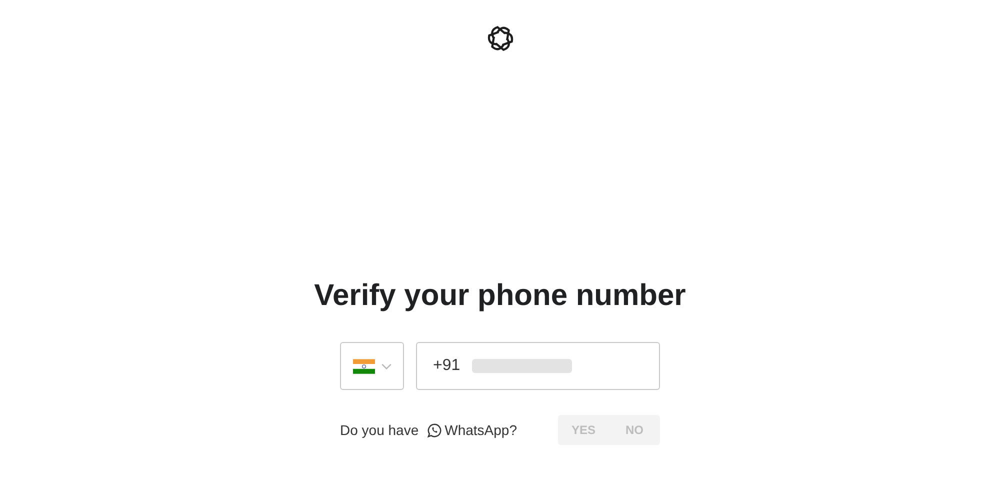  What do you see at coordinates (500, 296) in the screenshot?
I see `page-title: Verify your phone number` at bounding box center [500, 296].